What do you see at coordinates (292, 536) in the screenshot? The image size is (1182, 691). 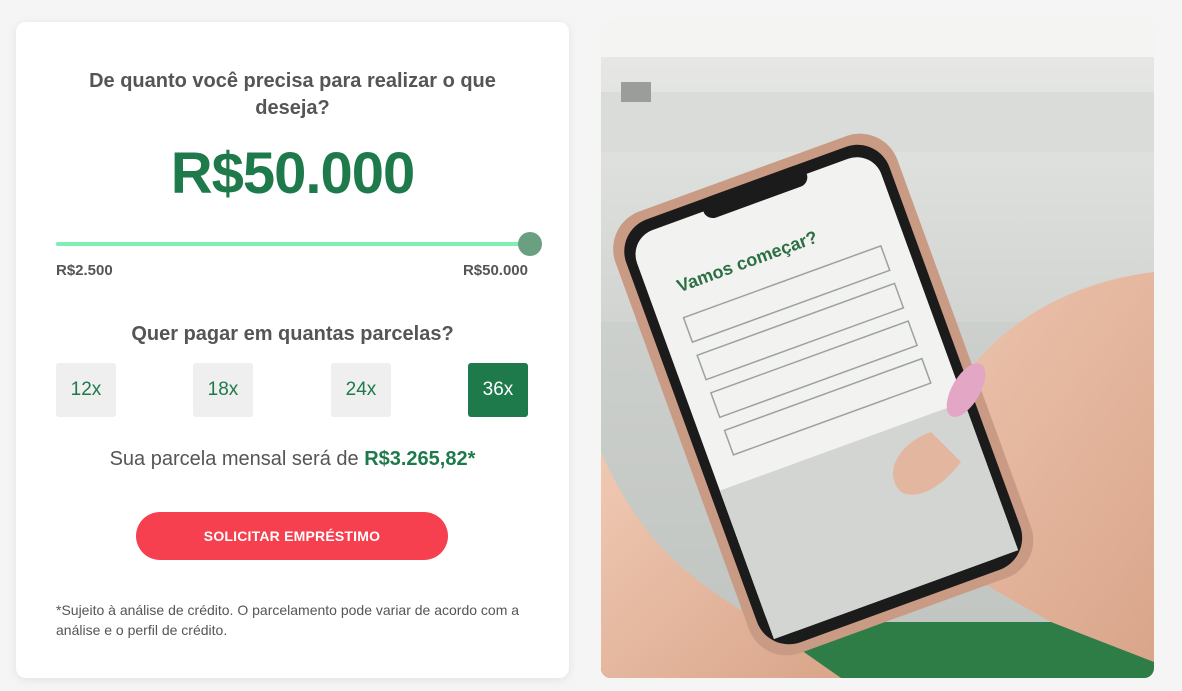 I see `request-loan-button: SOLICITAR EMPRÉSTIMO` at bounding box center [292, 536].